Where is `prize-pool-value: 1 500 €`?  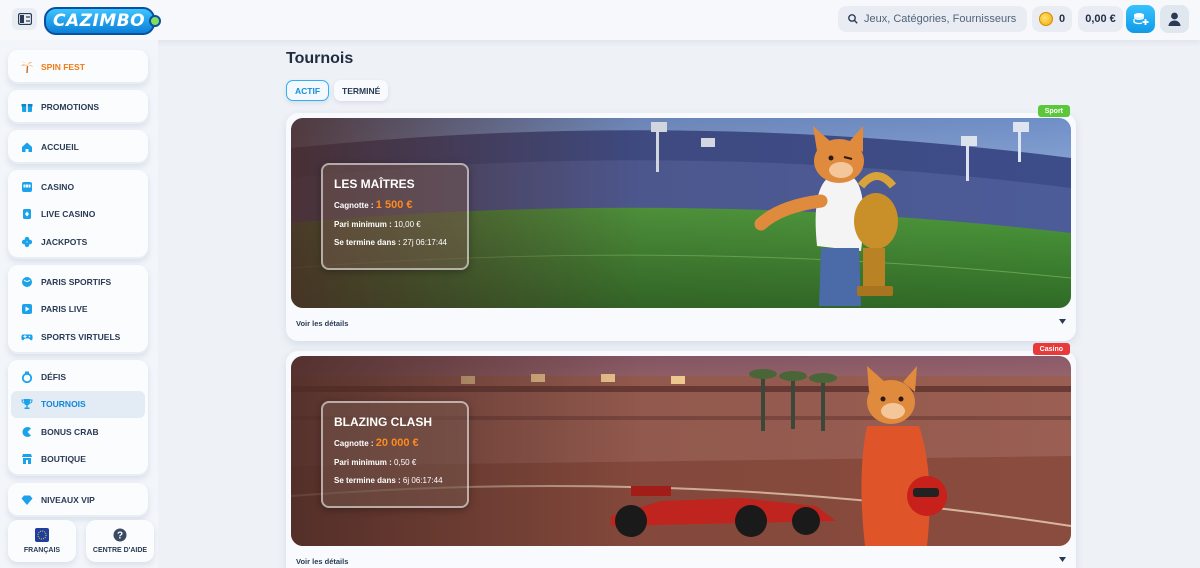
prize-pool-value: 1 500 € is located at coordinates (394, 205).